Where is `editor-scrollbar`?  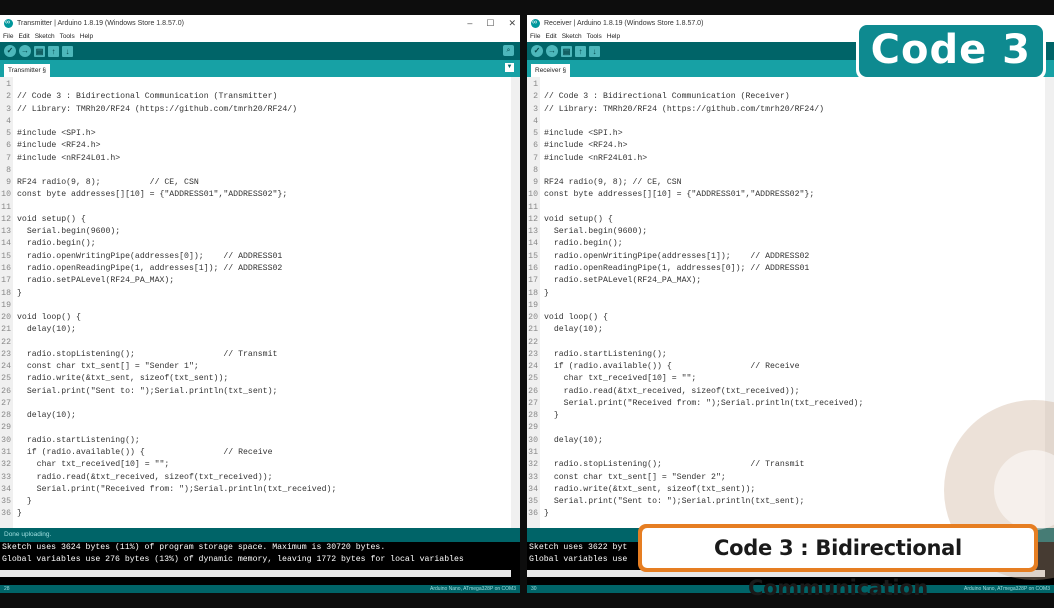
editor-scrollbar is located at coordinates (515, 302).